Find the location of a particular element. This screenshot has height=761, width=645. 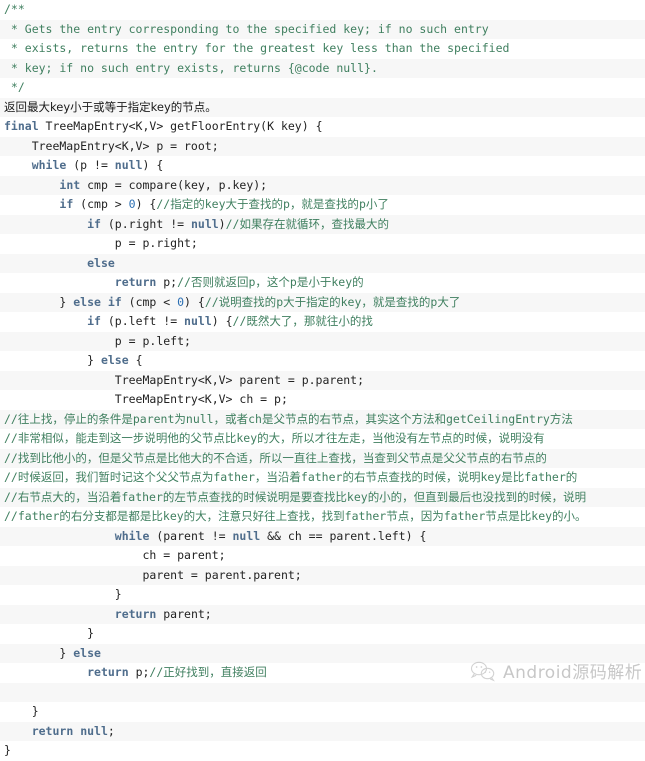

code-line: p = p.left; is located at coordinates (322, 341).